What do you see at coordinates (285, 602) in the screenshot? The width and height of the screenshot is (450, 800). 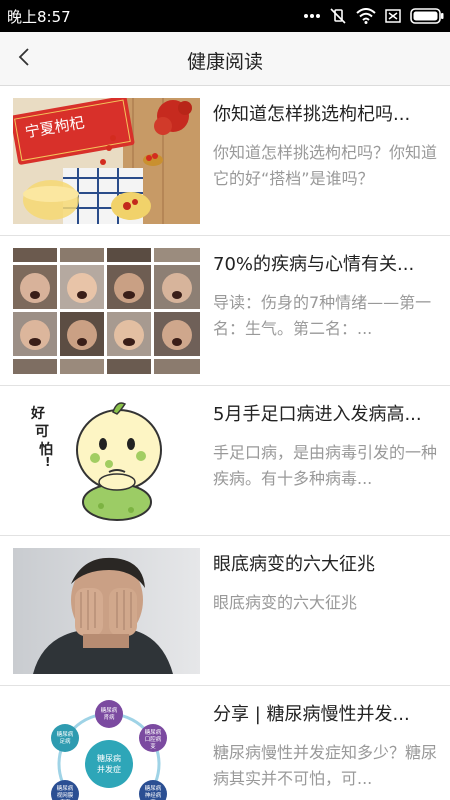 I see `article-summary: 眼底病变的六大征兆` at bounding box center [285, 602].